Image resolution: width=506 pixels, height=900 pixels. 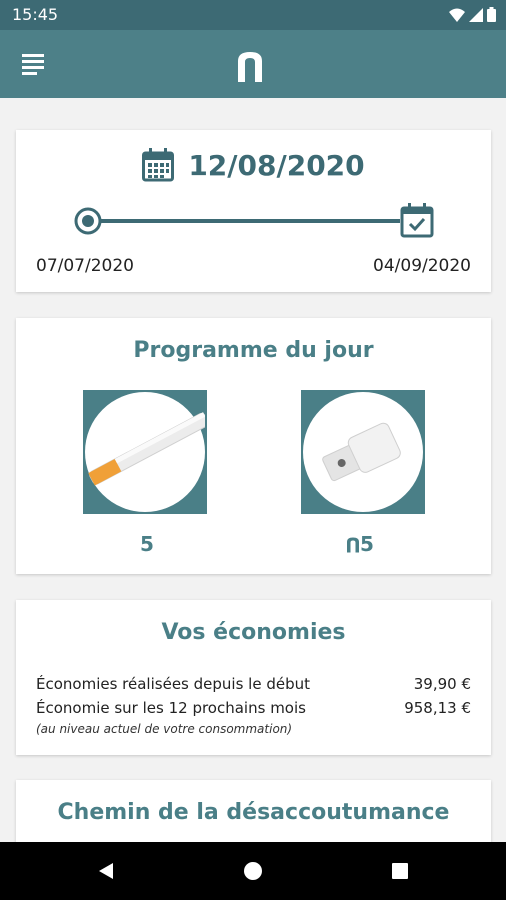 I want to click on current-date-row: 12/08/2020, so click(x=253, y=165).